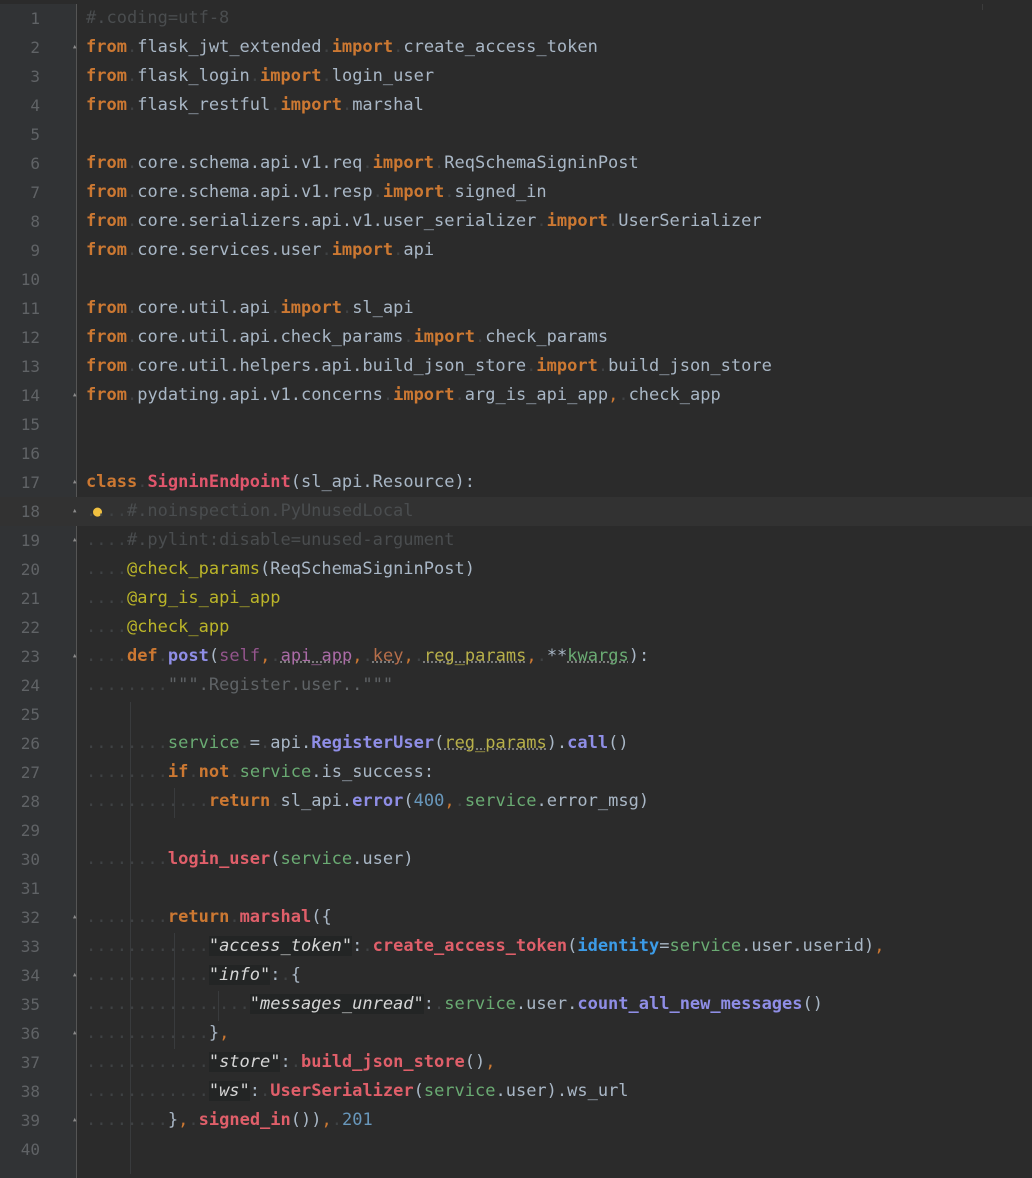  What do you see at coordinates (30, 569) in the screenshot?
I see `line-number: 20` at bounding box center [30, 569].